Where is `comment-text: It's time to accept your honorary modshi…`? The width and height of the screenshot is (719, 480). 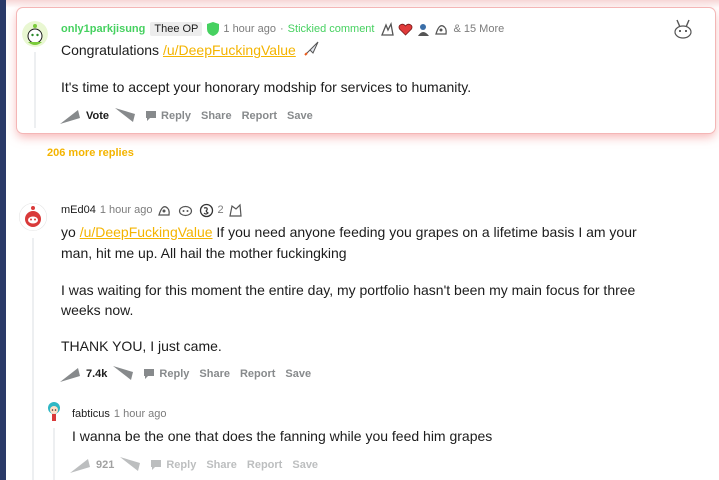 comment-text: It's time to accept your honorary modshi… is located at coordinates (266, 87).